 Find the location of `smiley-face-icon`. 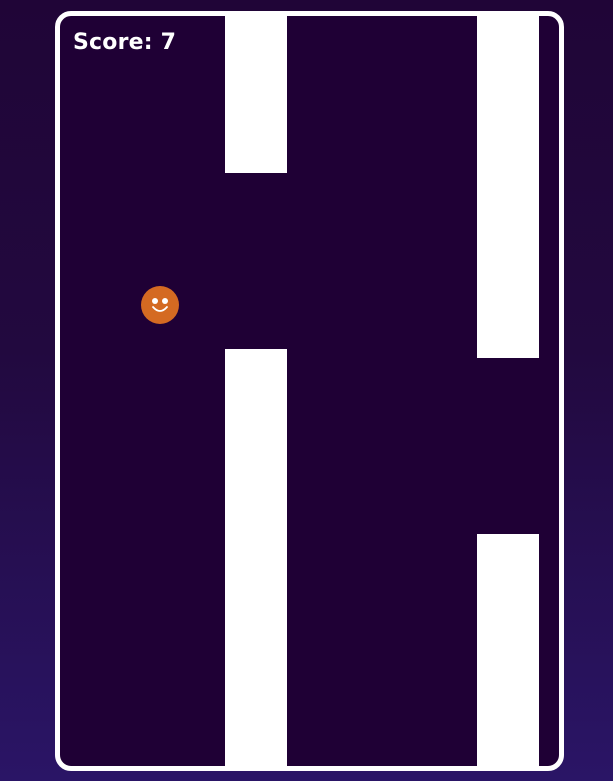

smiley-face-icon is located at coordinates (160, 305).